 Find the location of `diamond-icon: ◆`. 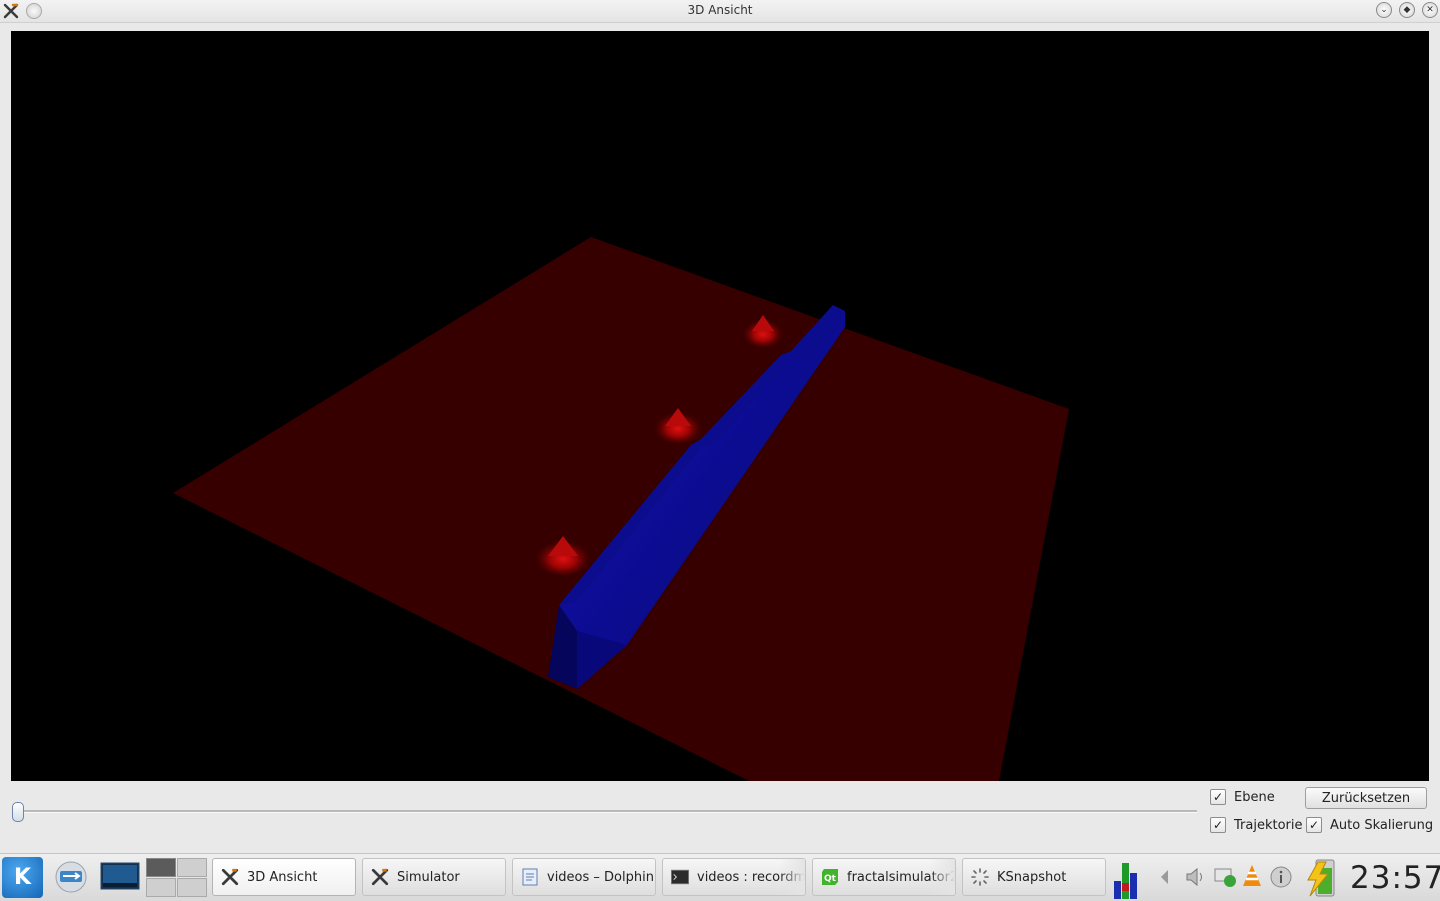

diamond-icon: ◆ is located at coordinates (1407, 9).